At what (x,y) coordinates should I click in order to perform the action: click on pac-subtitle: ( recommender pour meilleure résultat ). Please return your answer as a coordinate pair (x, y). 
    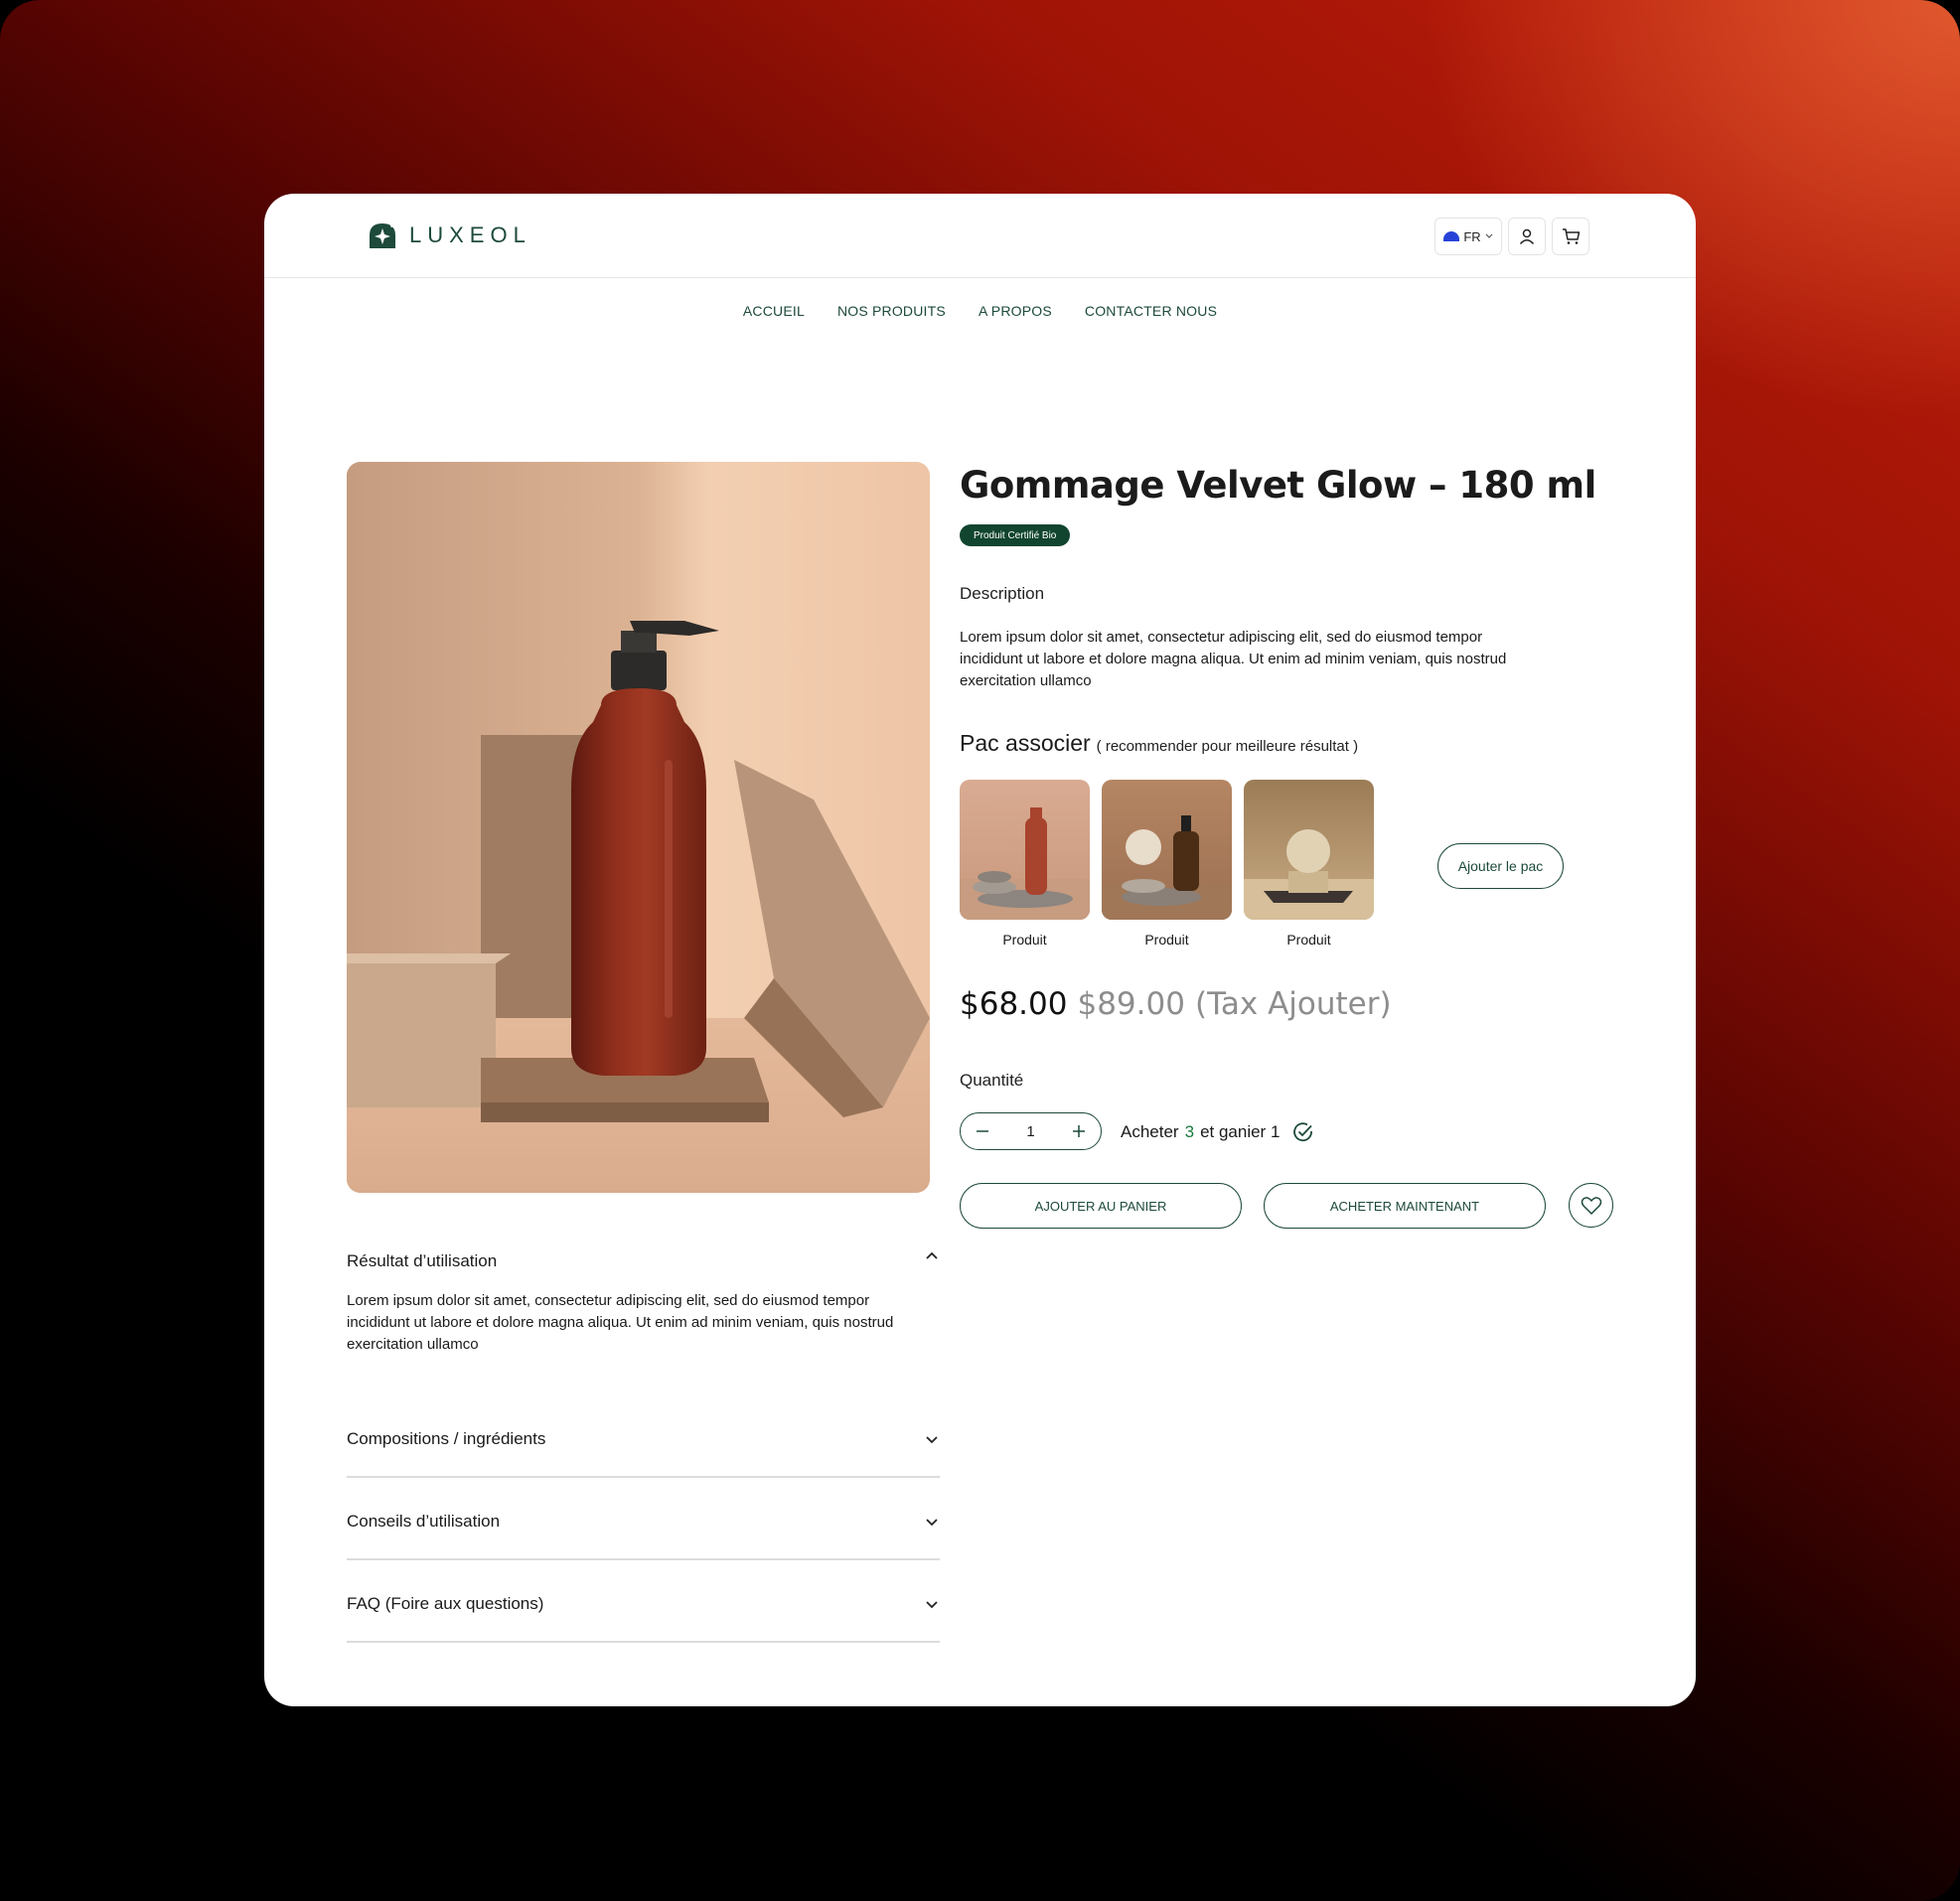
    Looking at the image, I should click on (1227, 746).